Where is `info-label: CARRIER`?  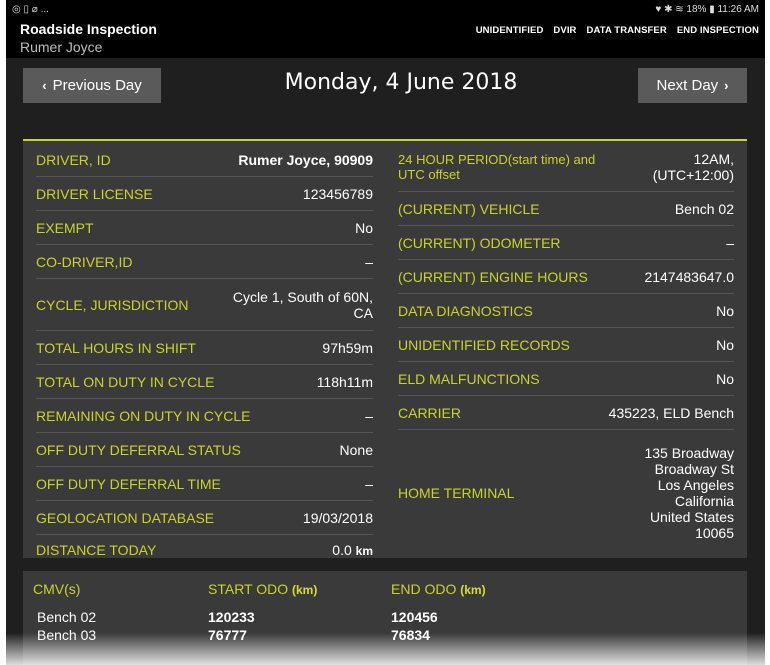
info-label: CARRIER is located at coordinates (430, 412).